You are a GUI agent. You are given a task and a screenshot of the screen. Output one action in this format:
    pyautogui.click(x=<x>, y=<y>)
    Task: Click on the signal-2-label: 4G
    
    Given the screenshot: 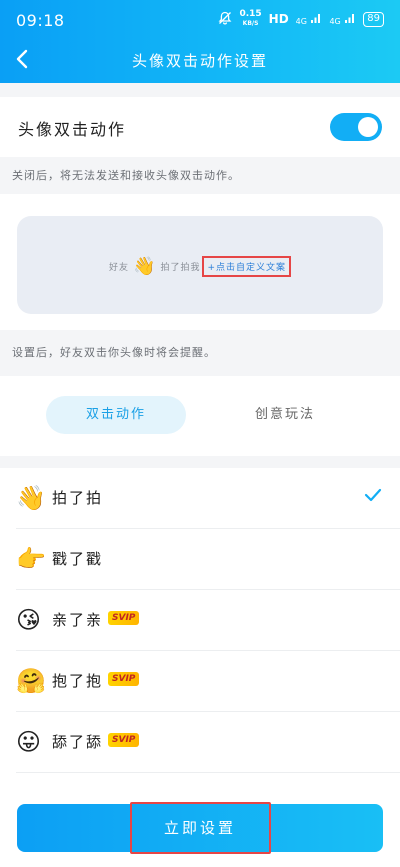 What is the action you would take?
    pyautogui.click(x=335, y=21)
    